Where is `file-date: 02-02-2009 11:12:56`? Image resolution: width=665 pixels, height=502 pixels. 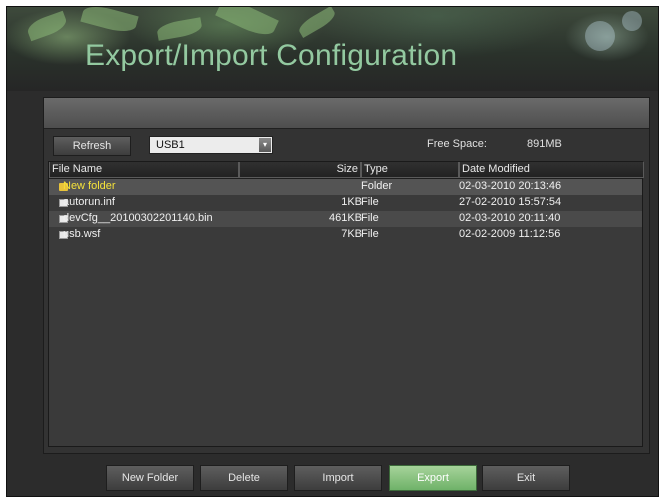
file-date: 02-02-2009 11:12:56 is located at coordinates (510, 234).